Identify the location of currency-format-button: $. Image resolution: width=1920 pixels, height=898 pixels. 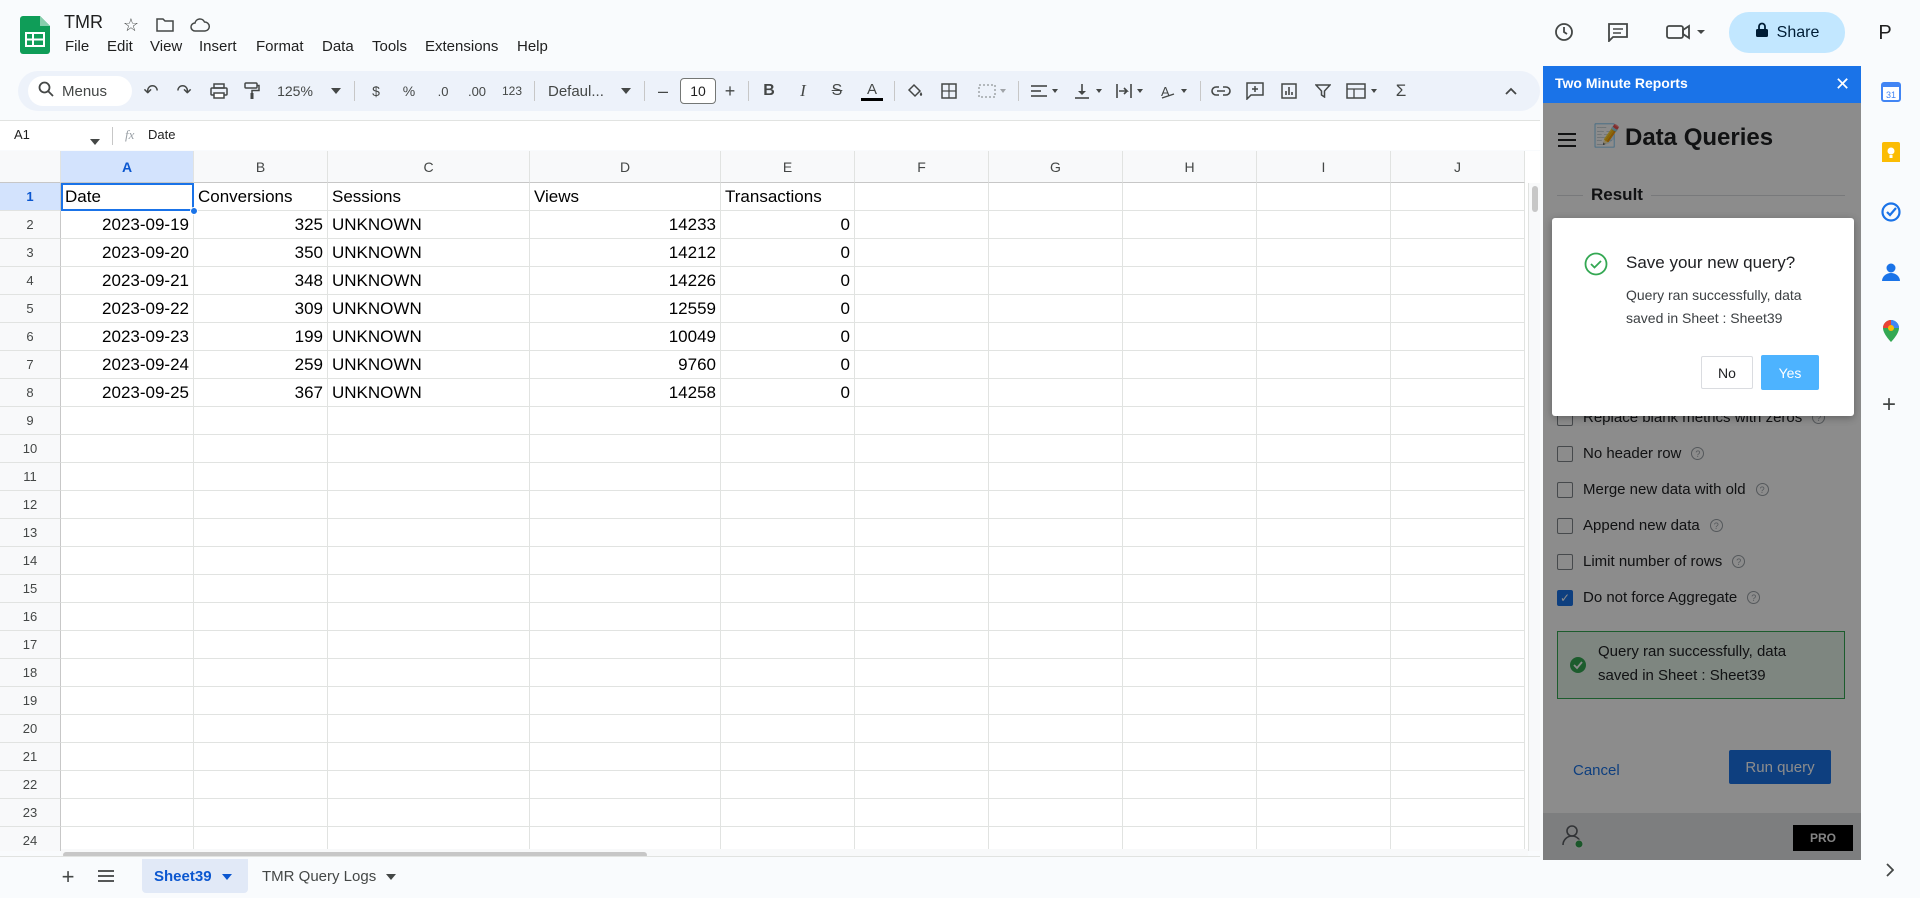
(376, 91).